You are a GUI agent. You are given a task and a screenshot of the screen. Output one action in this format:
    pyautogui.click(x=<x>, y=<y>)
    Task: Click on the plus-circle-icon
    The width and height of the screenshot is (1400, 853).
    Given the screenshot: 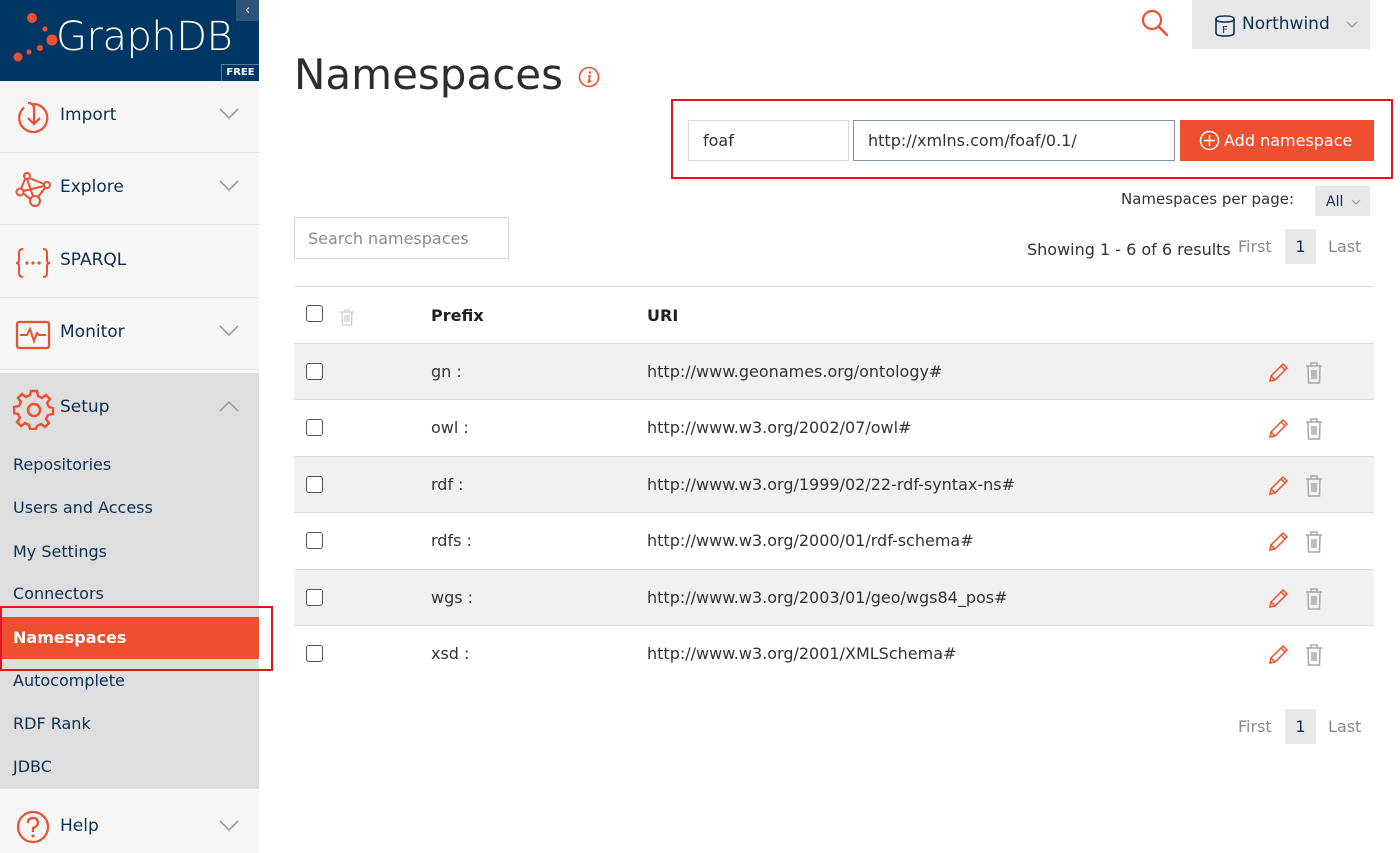 What is the action you would take?
    pyautogui.click(x=1209, y=140)
    